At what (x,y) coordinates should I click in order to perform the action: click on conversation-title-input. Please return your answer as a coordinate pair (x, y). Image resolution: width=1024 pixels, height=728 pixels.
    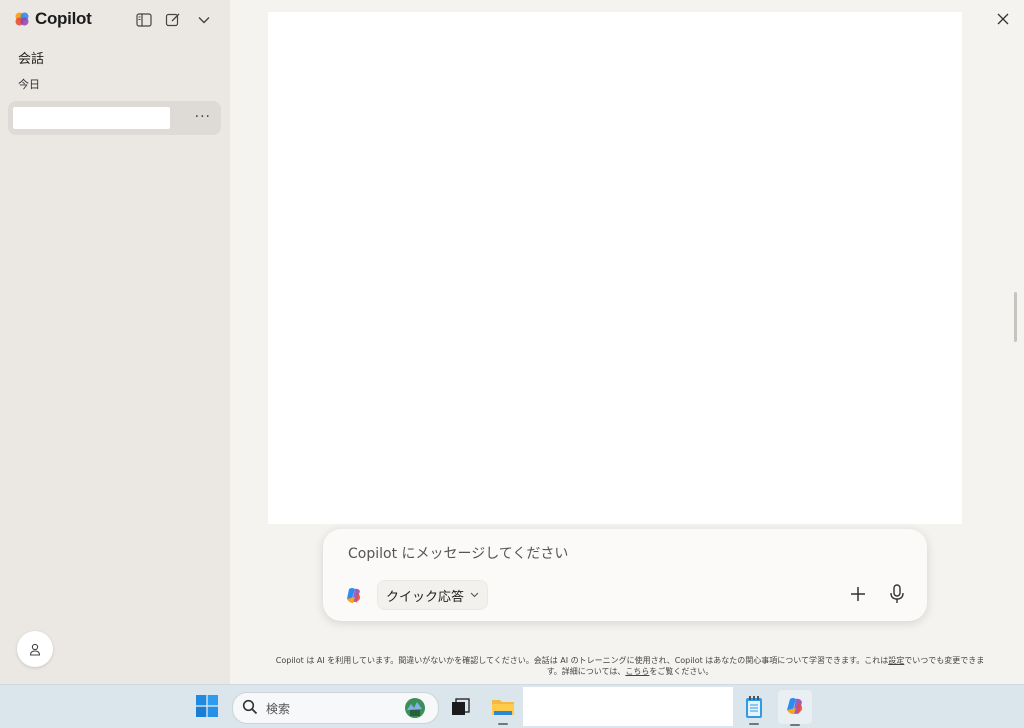
    Looking at the image, I should click on (91, 118).